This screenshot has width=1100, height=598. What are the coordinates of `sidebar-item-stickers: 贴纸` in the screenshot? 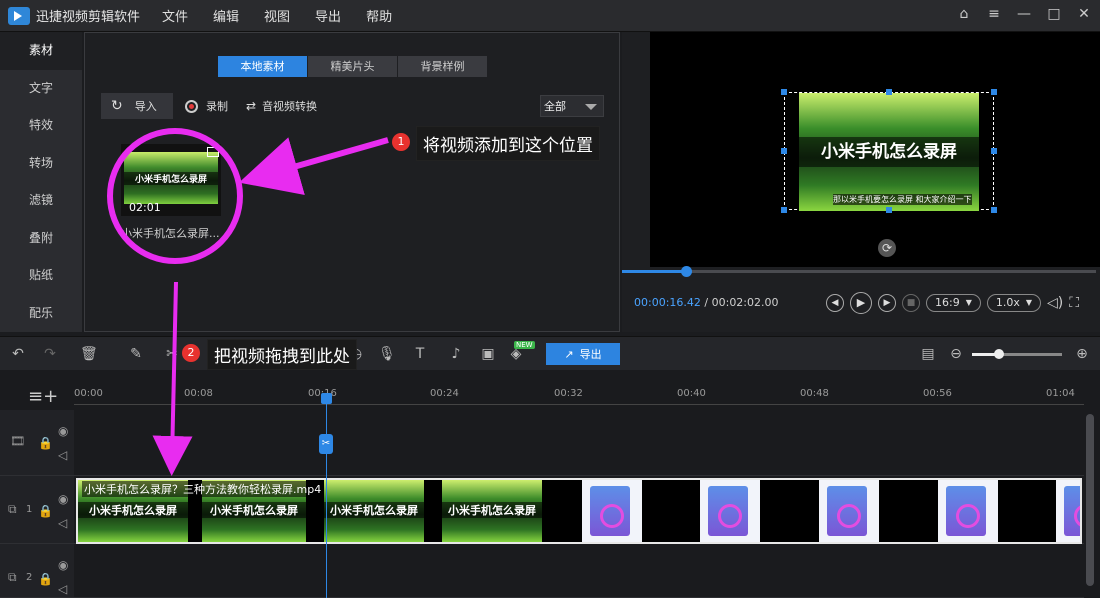 It's located at (41, 276).